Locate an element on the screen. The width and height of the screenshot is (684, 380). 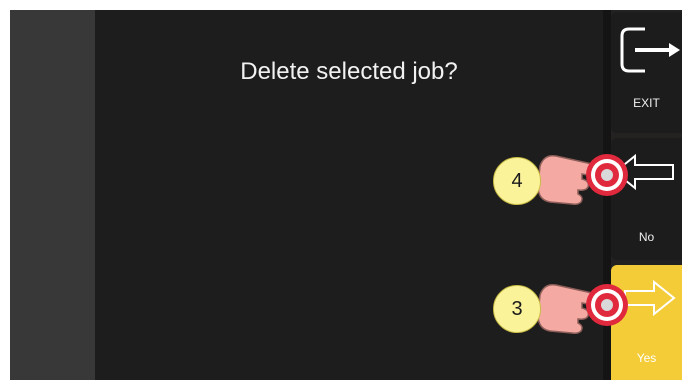
exit-button: EXIT is located at coordinates (646, 72).